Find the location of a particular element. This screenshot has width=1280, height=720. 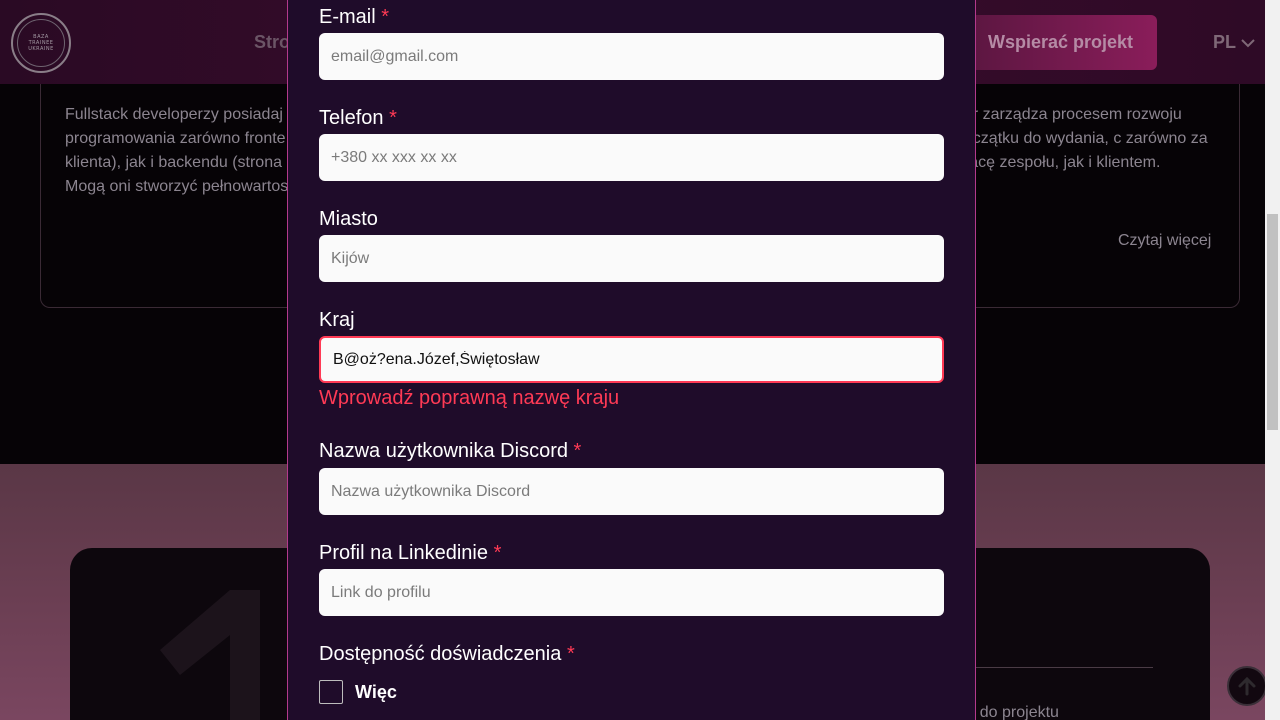

experience-option-label: Więc is located at coordinates (376, 692).